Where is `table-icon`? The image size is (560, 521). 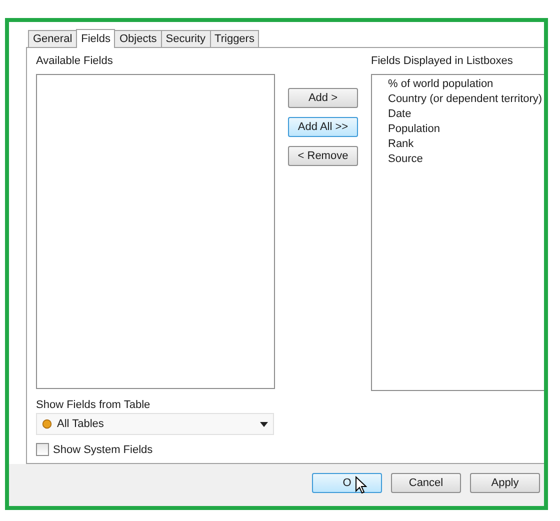 table-icon is located at coordinates (47, 424).